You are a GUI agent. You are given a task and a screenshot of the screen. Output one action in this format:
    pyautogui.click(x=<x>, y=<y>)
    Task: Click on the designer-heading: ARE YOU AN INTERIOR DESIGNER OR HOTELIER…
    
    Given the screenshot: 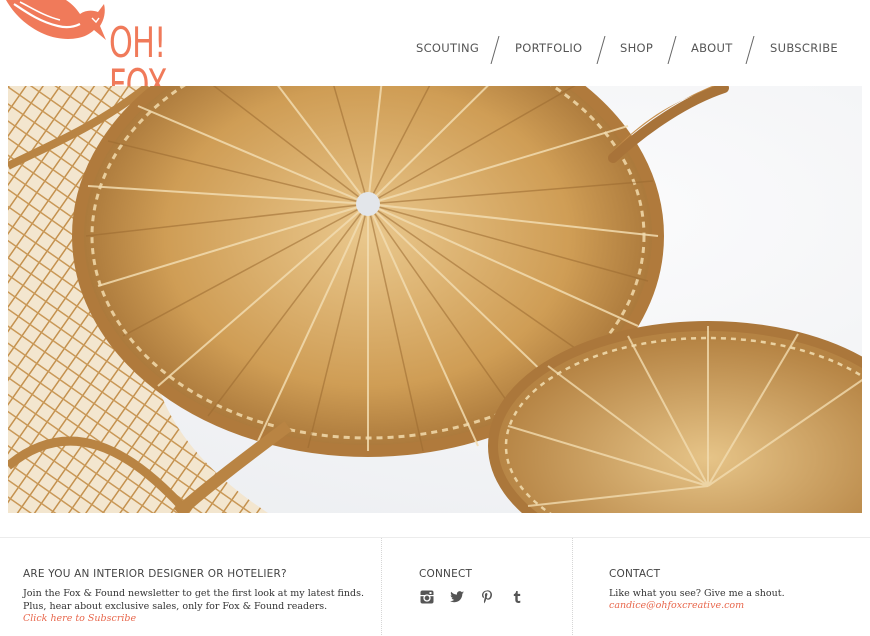 What is the action you would take?
    pyautogui.click(x=155, y=574)
    